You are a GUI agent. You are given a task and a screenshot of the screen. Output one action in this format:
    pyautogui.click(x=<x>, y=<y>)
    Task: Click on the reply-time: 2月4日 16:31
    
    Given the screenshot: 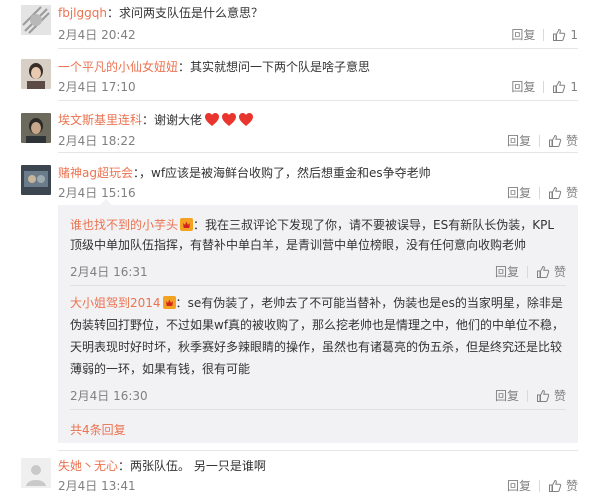 What is the action you would take?
    pyautogui.click(x=109, y=272)
    